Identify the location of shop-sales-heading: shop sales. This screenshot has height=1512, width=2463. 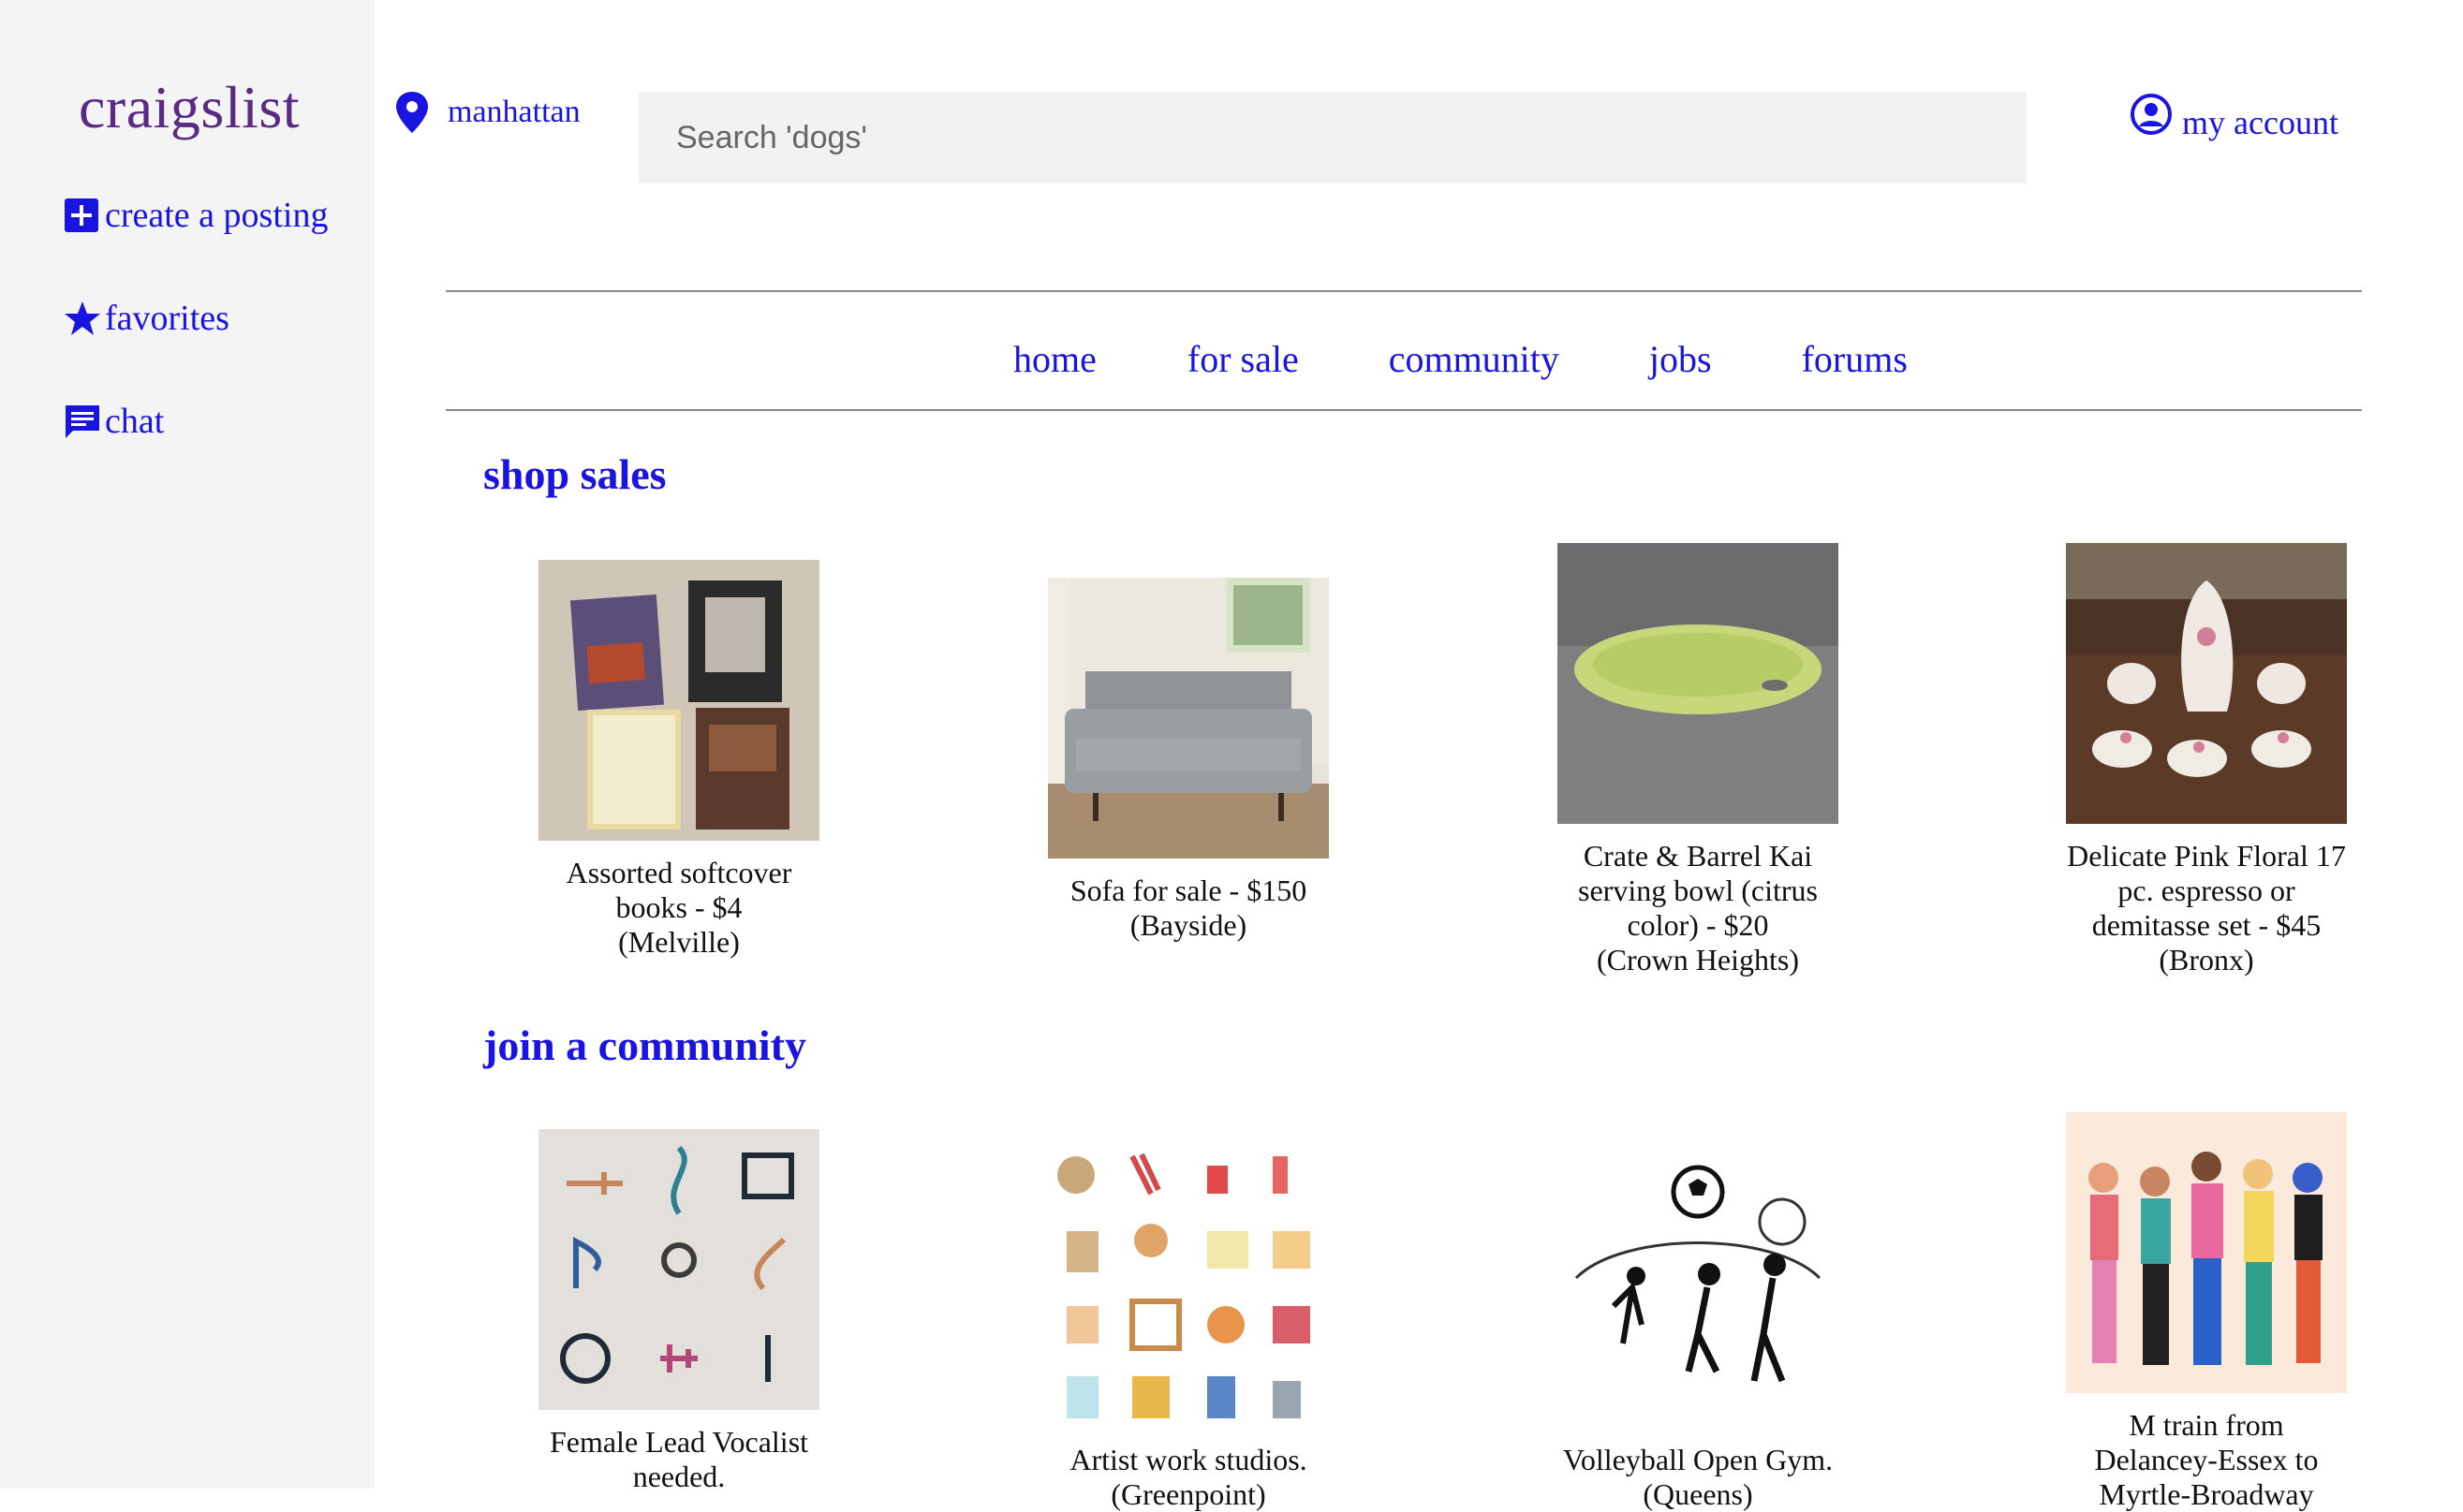
(575, 474).